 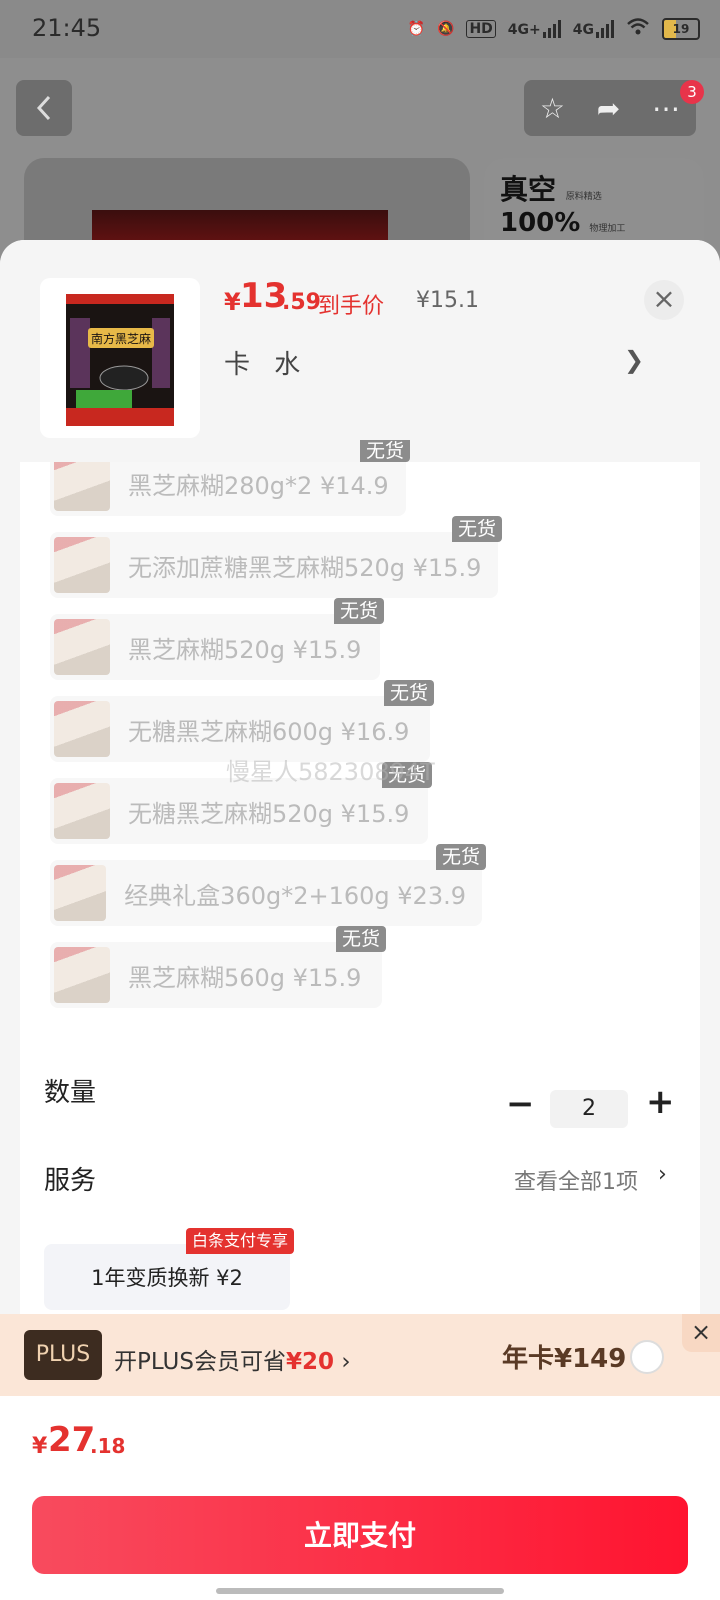 I want to click on hd-icon: HD, so click(x=481, y=29).